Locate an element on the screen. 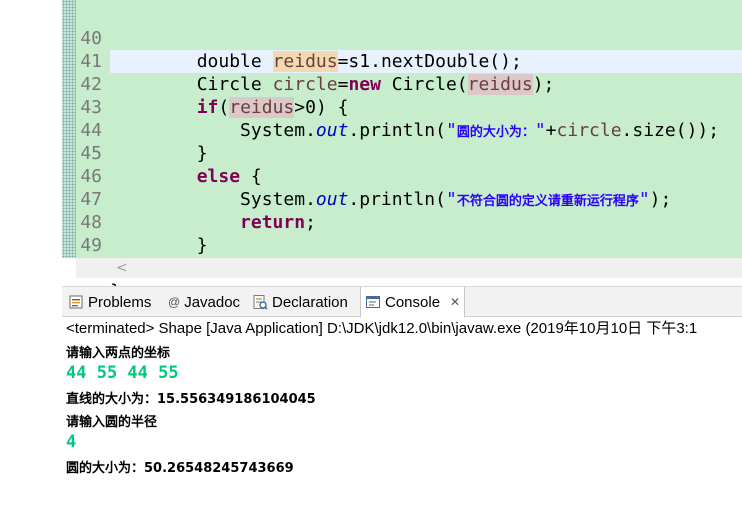 Image resolution: width=742 pixels, height=512 pixels. console-icon is located at coordinates (373, 302).